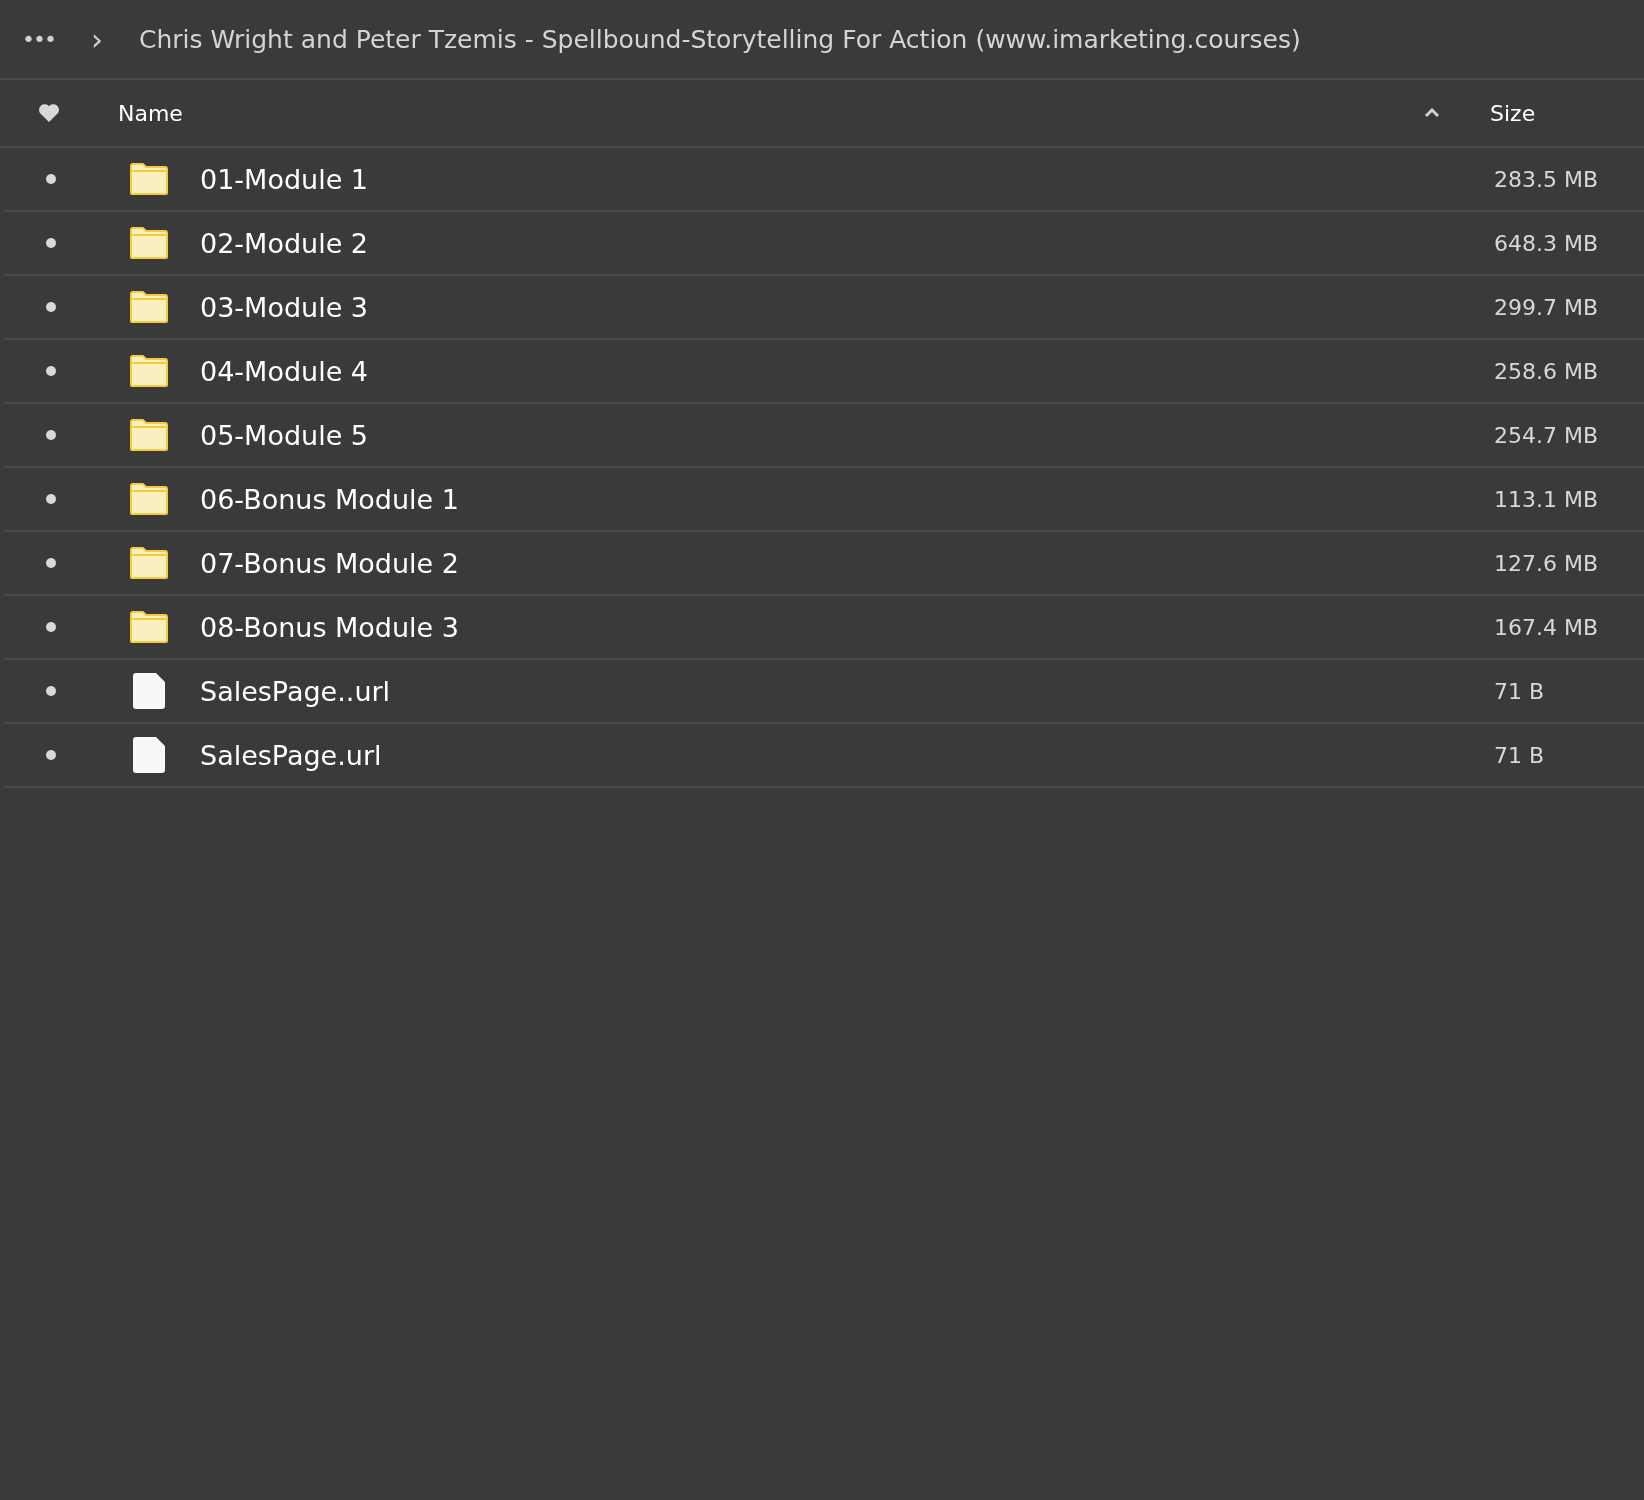 The width and height of the screenshot is (1644, 1500). Describe the element at coordinates (1547, 435) in the screenshot. I see `file-size: 254.7 MB` at that location.